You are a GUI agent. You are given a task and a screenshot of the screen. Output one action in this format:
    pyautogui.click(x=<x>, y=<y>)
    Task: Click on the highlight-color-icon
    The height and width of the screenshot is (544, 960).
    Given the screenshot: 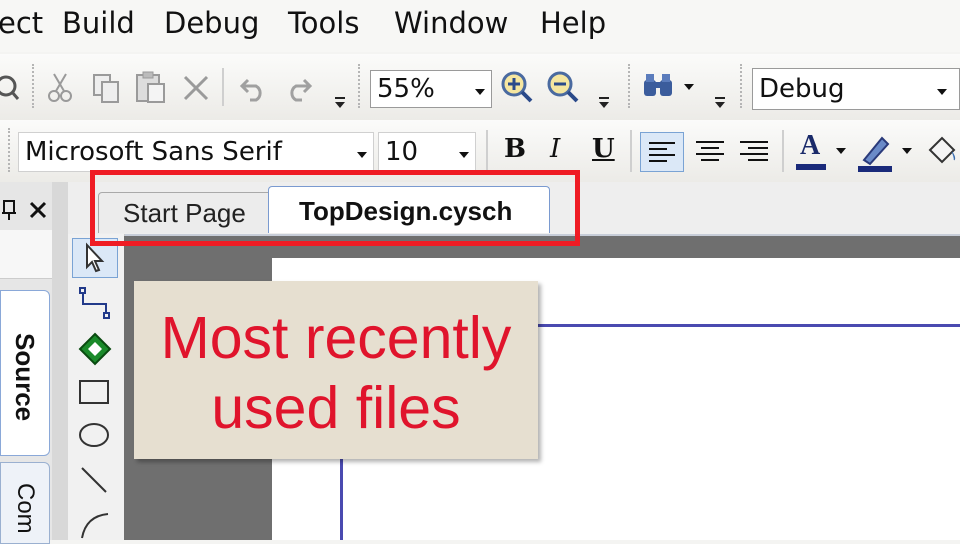 What is the action you would take?
    pyautogui.click(x=876, y=153)
    